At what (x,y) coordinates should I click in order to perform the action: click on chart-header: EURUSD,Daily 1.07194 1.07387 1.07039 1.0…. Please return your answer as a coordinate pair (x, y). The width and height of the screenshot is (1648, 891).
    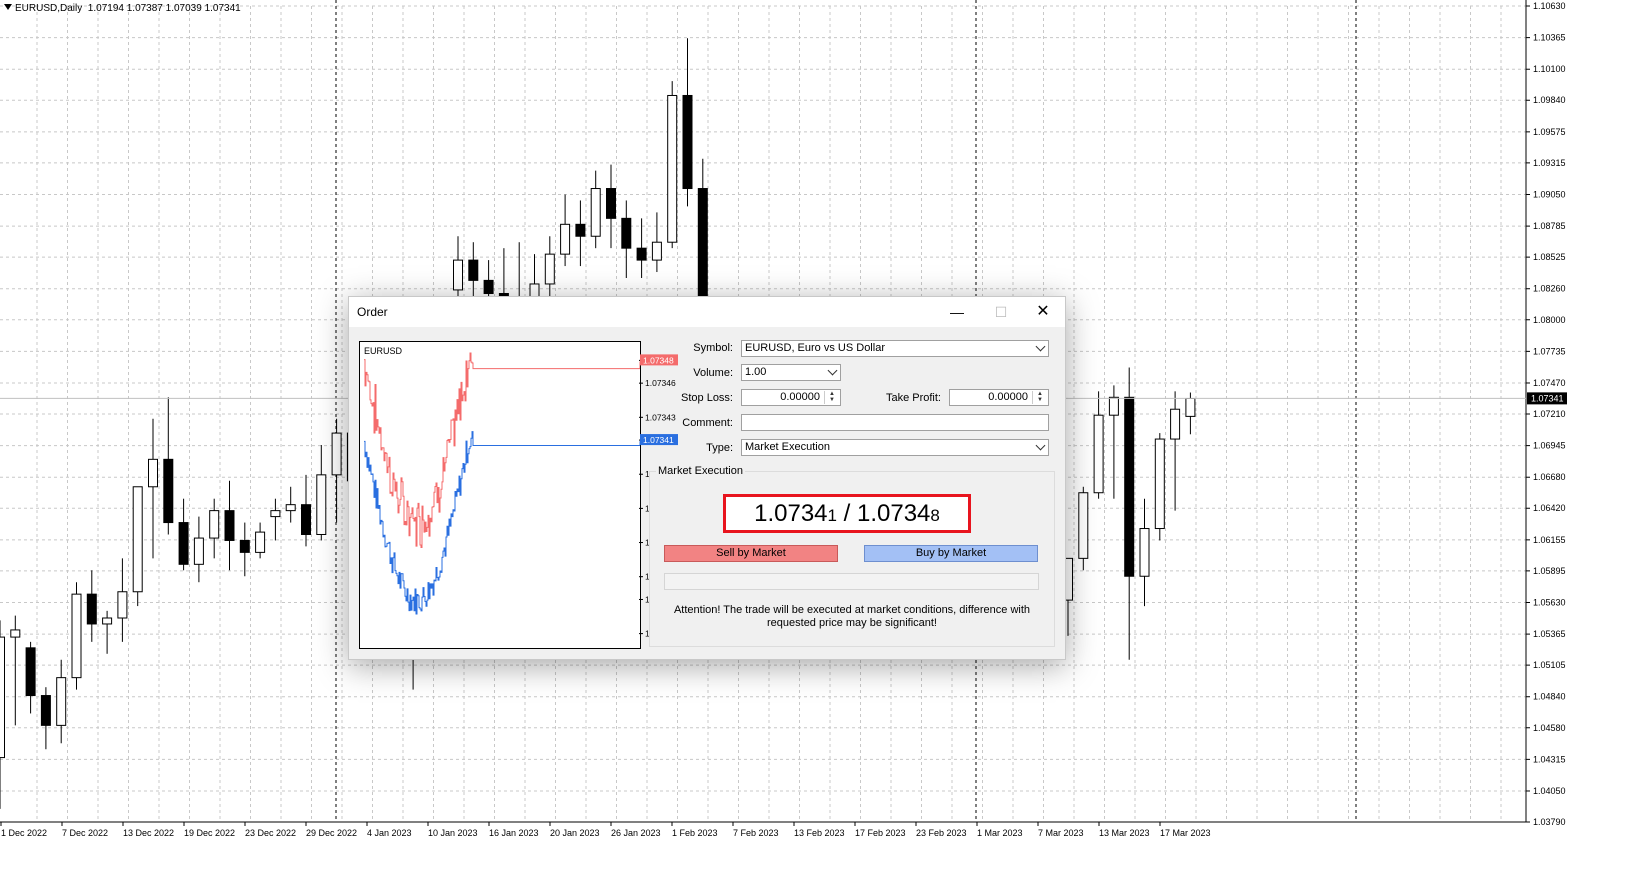
    Looking at the image, I should click on (122, 8).